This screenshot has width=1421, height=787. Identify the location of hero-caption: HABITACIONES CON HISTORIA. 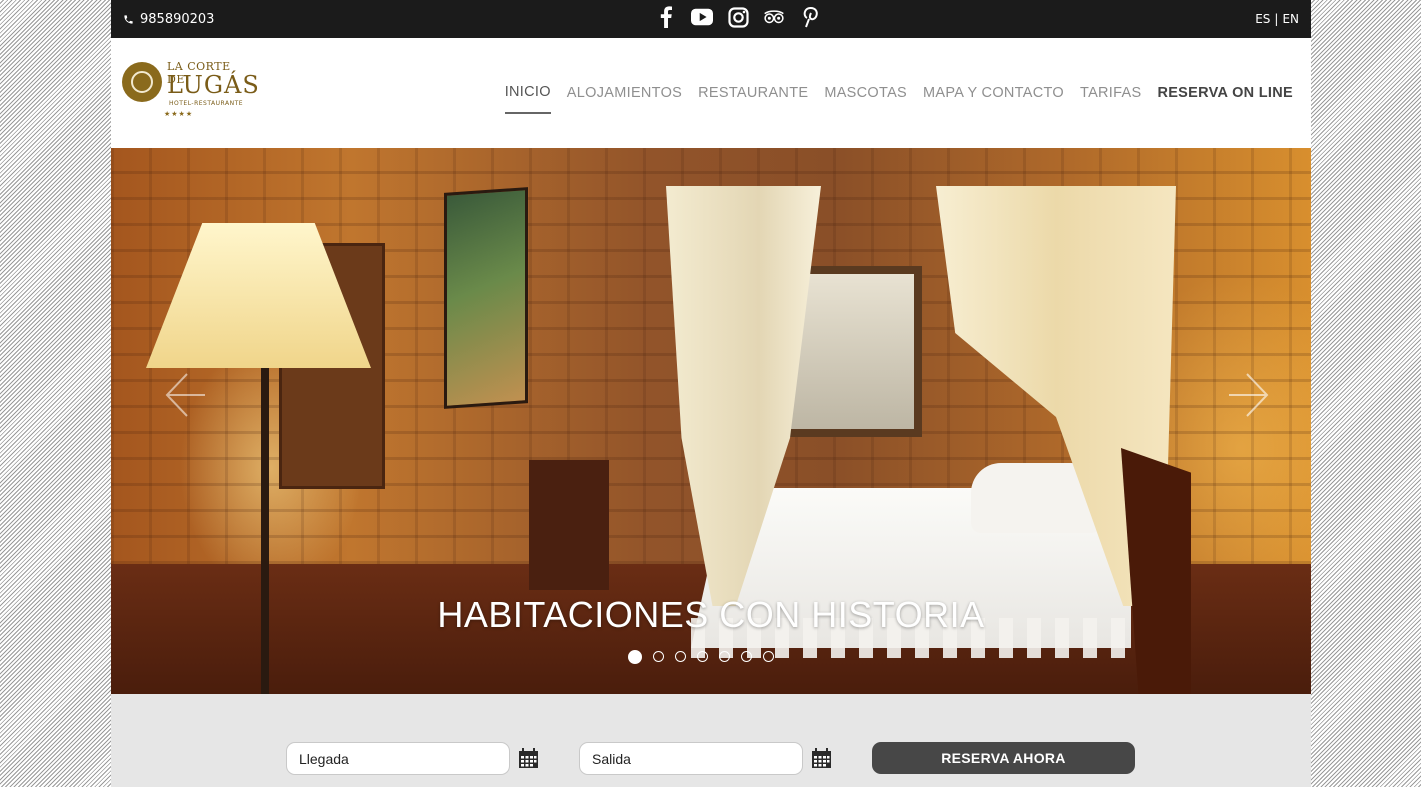
(711, 614).